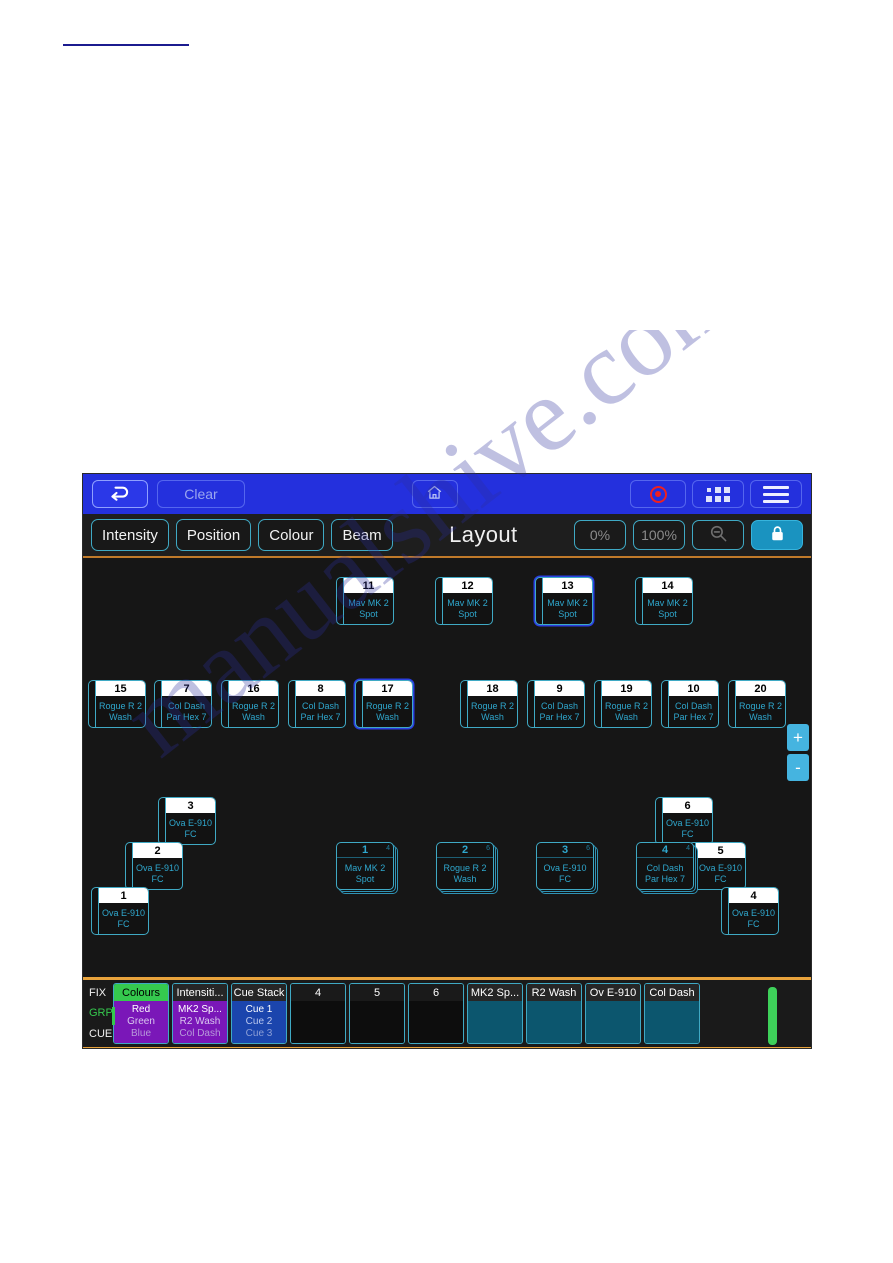 This screenshot has height=1263, width=893. Describe the element at coordinates (565, 873) in the screenshot. I see `group-type: Ova E-910 FC` at that location.